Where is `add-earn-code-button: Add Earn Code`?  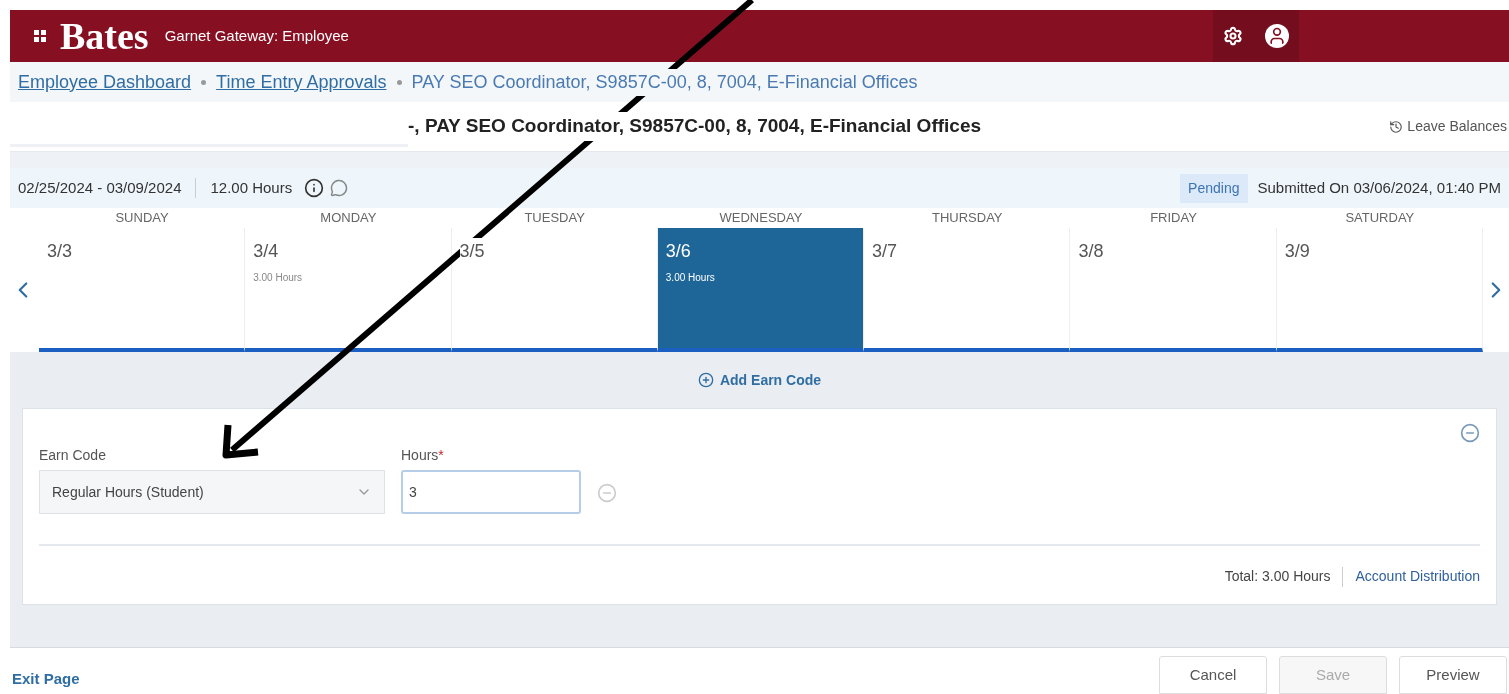
add-earn-code-button: Add Earn Code is located at coordinates (759, 380).